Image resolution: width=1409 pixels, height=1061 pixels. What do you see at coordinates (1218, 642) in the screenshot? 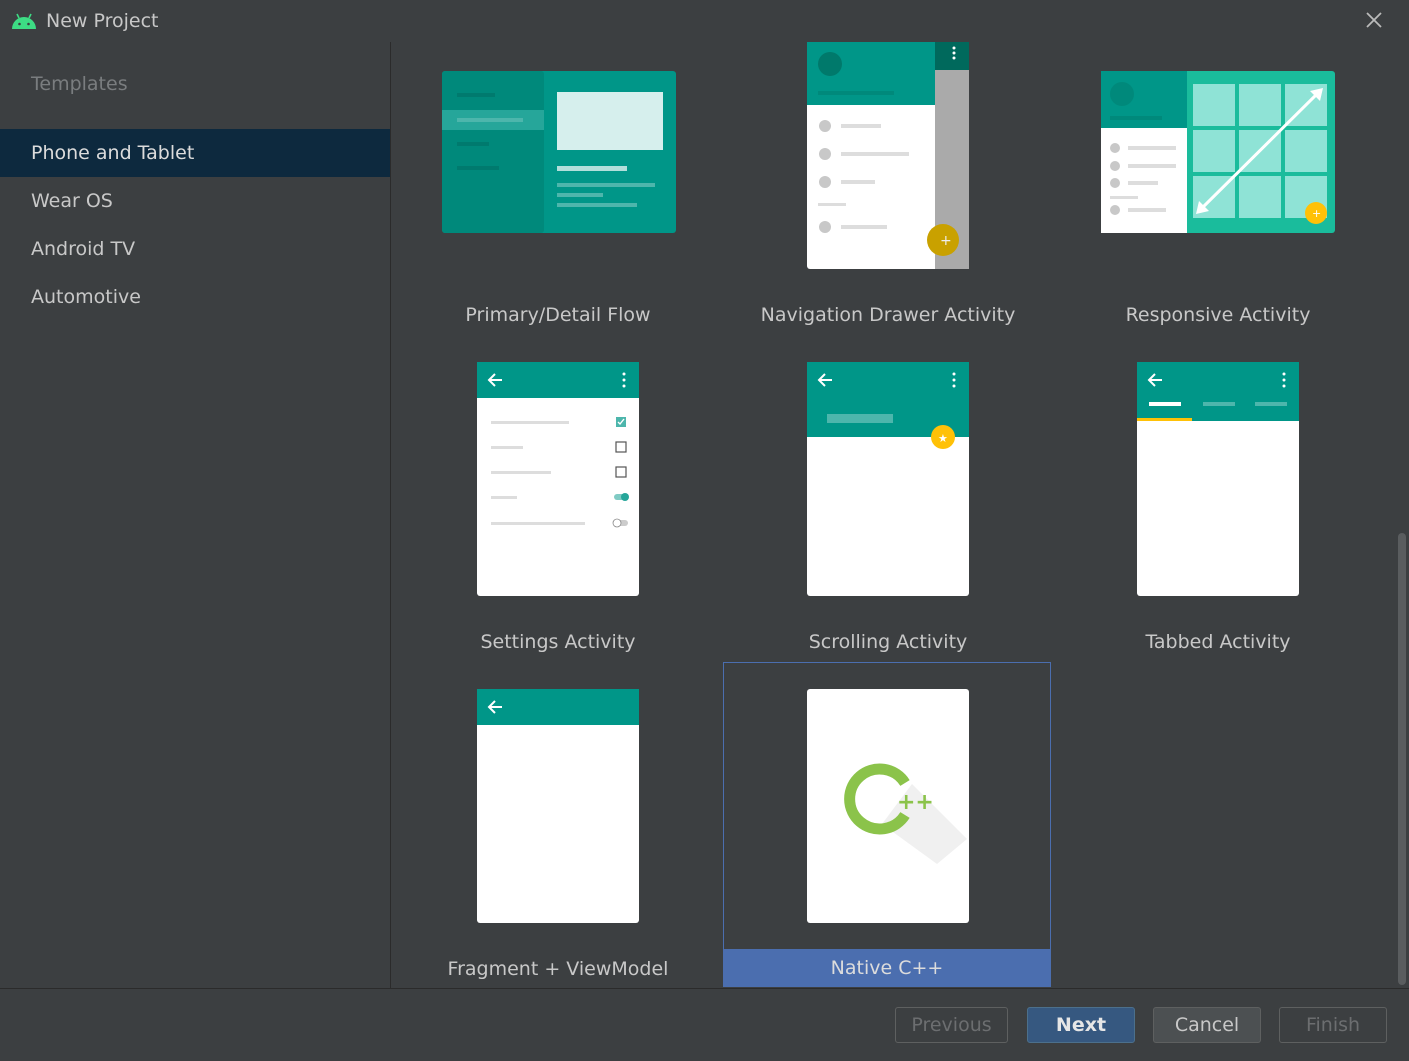
I see `template-label: Tabbed Activity` at bounding box center [1218, 642].